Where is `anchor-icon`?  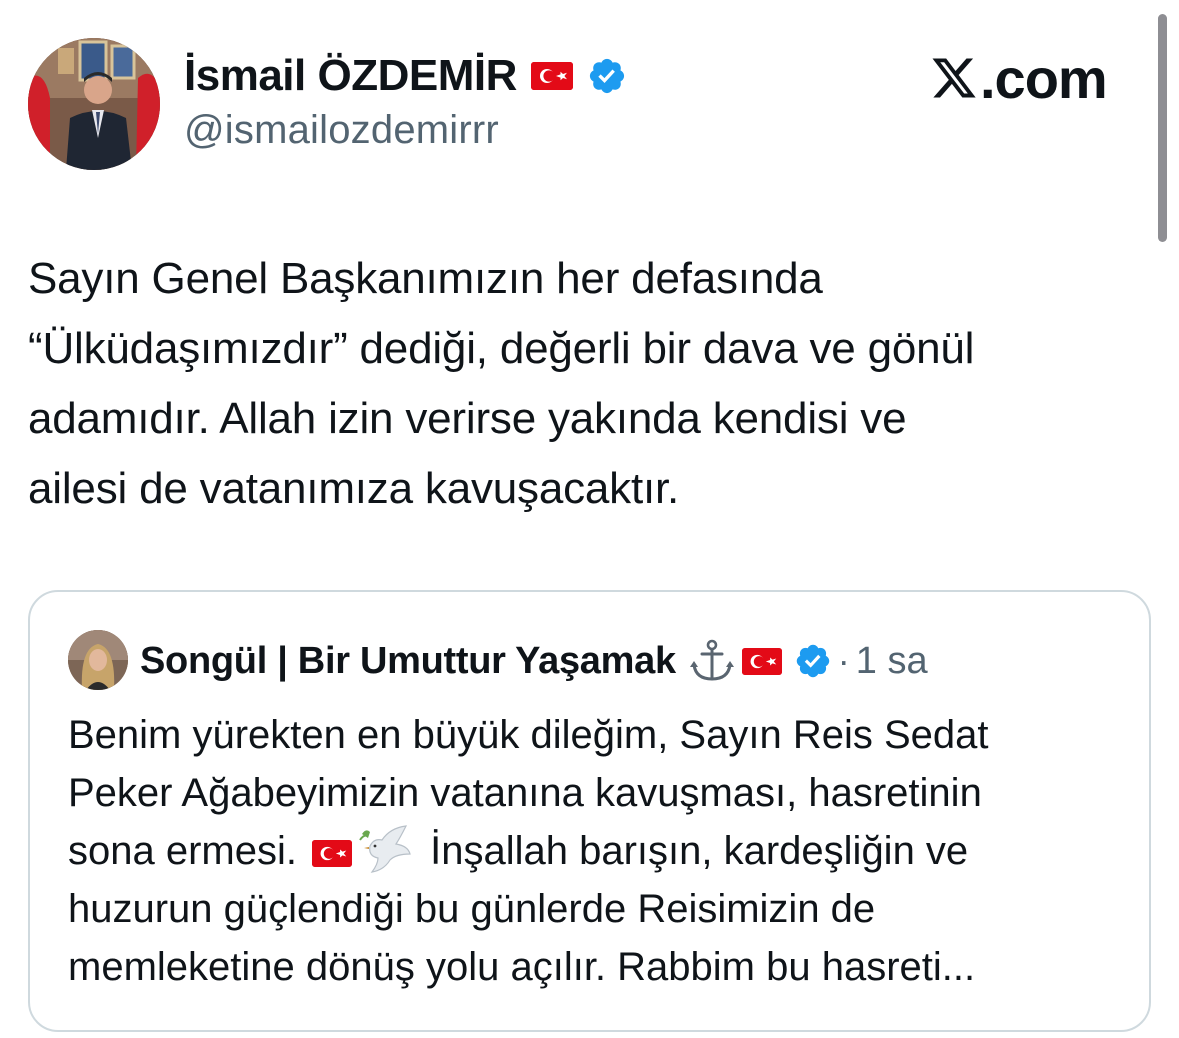 anchor-icon is located at coordinates (712, 661).